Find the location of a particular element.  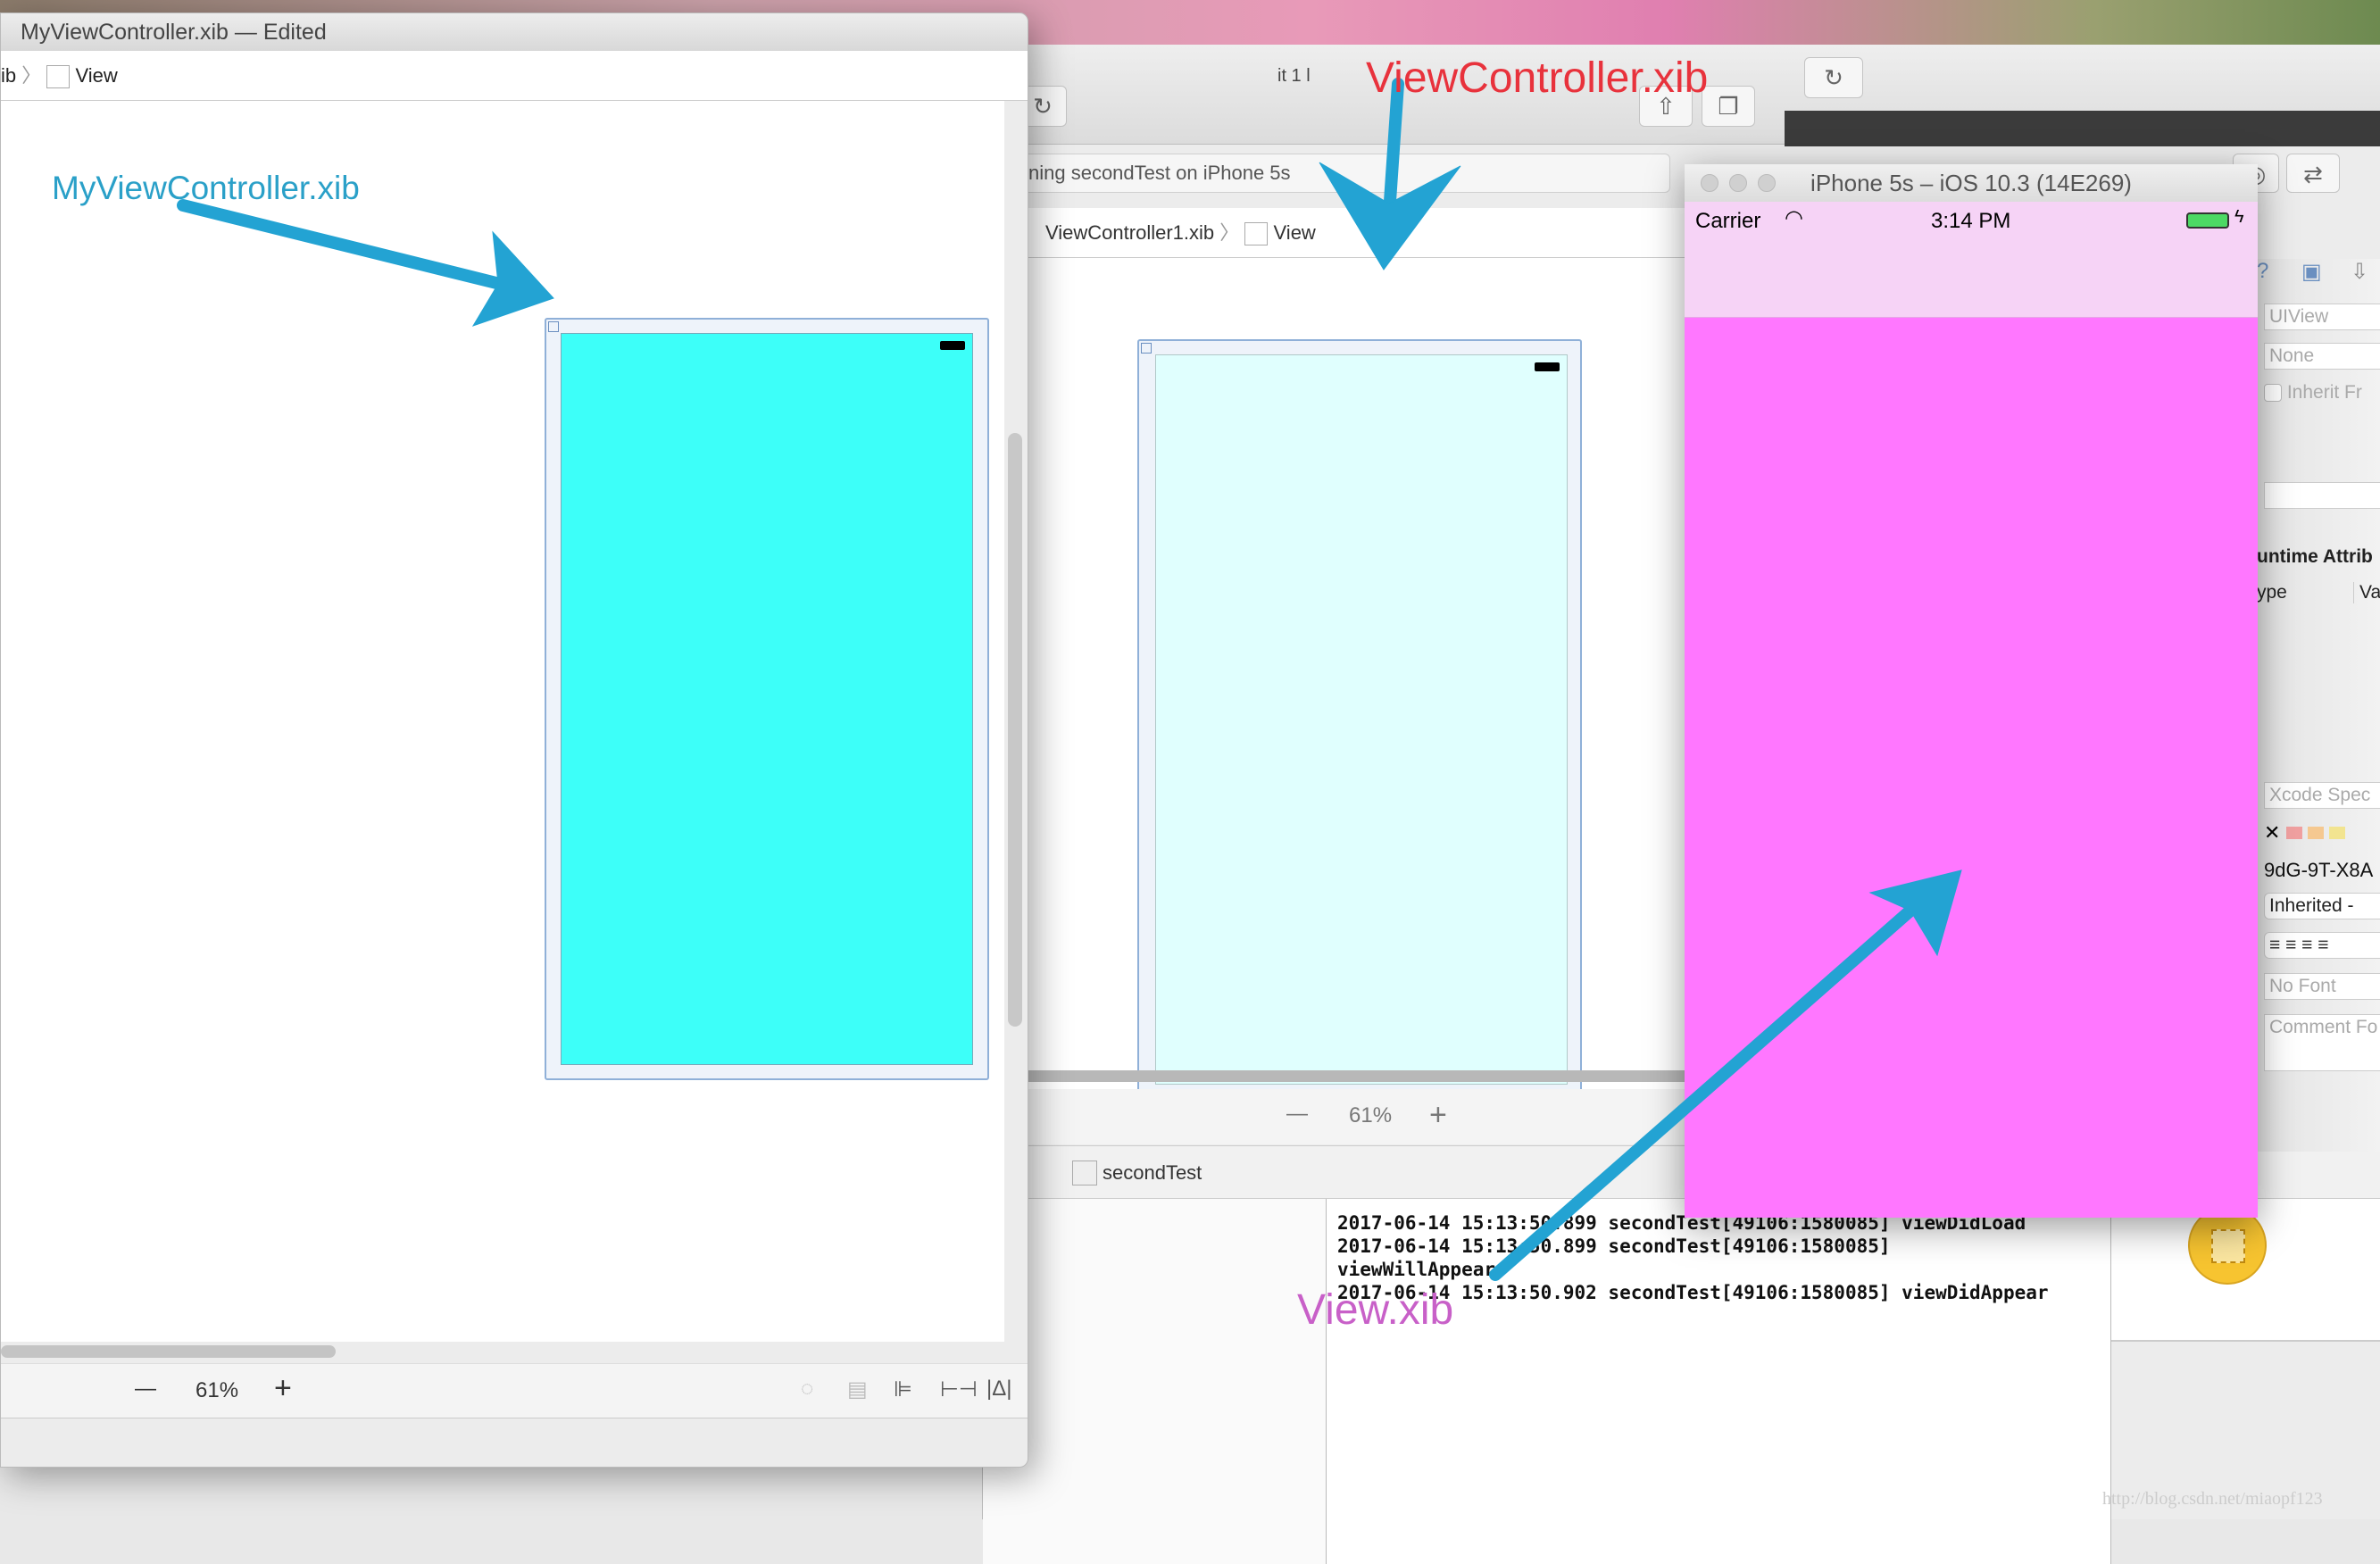

annotation-viewcontroller: ViewController.xib is located at coordinates (1537, 78).